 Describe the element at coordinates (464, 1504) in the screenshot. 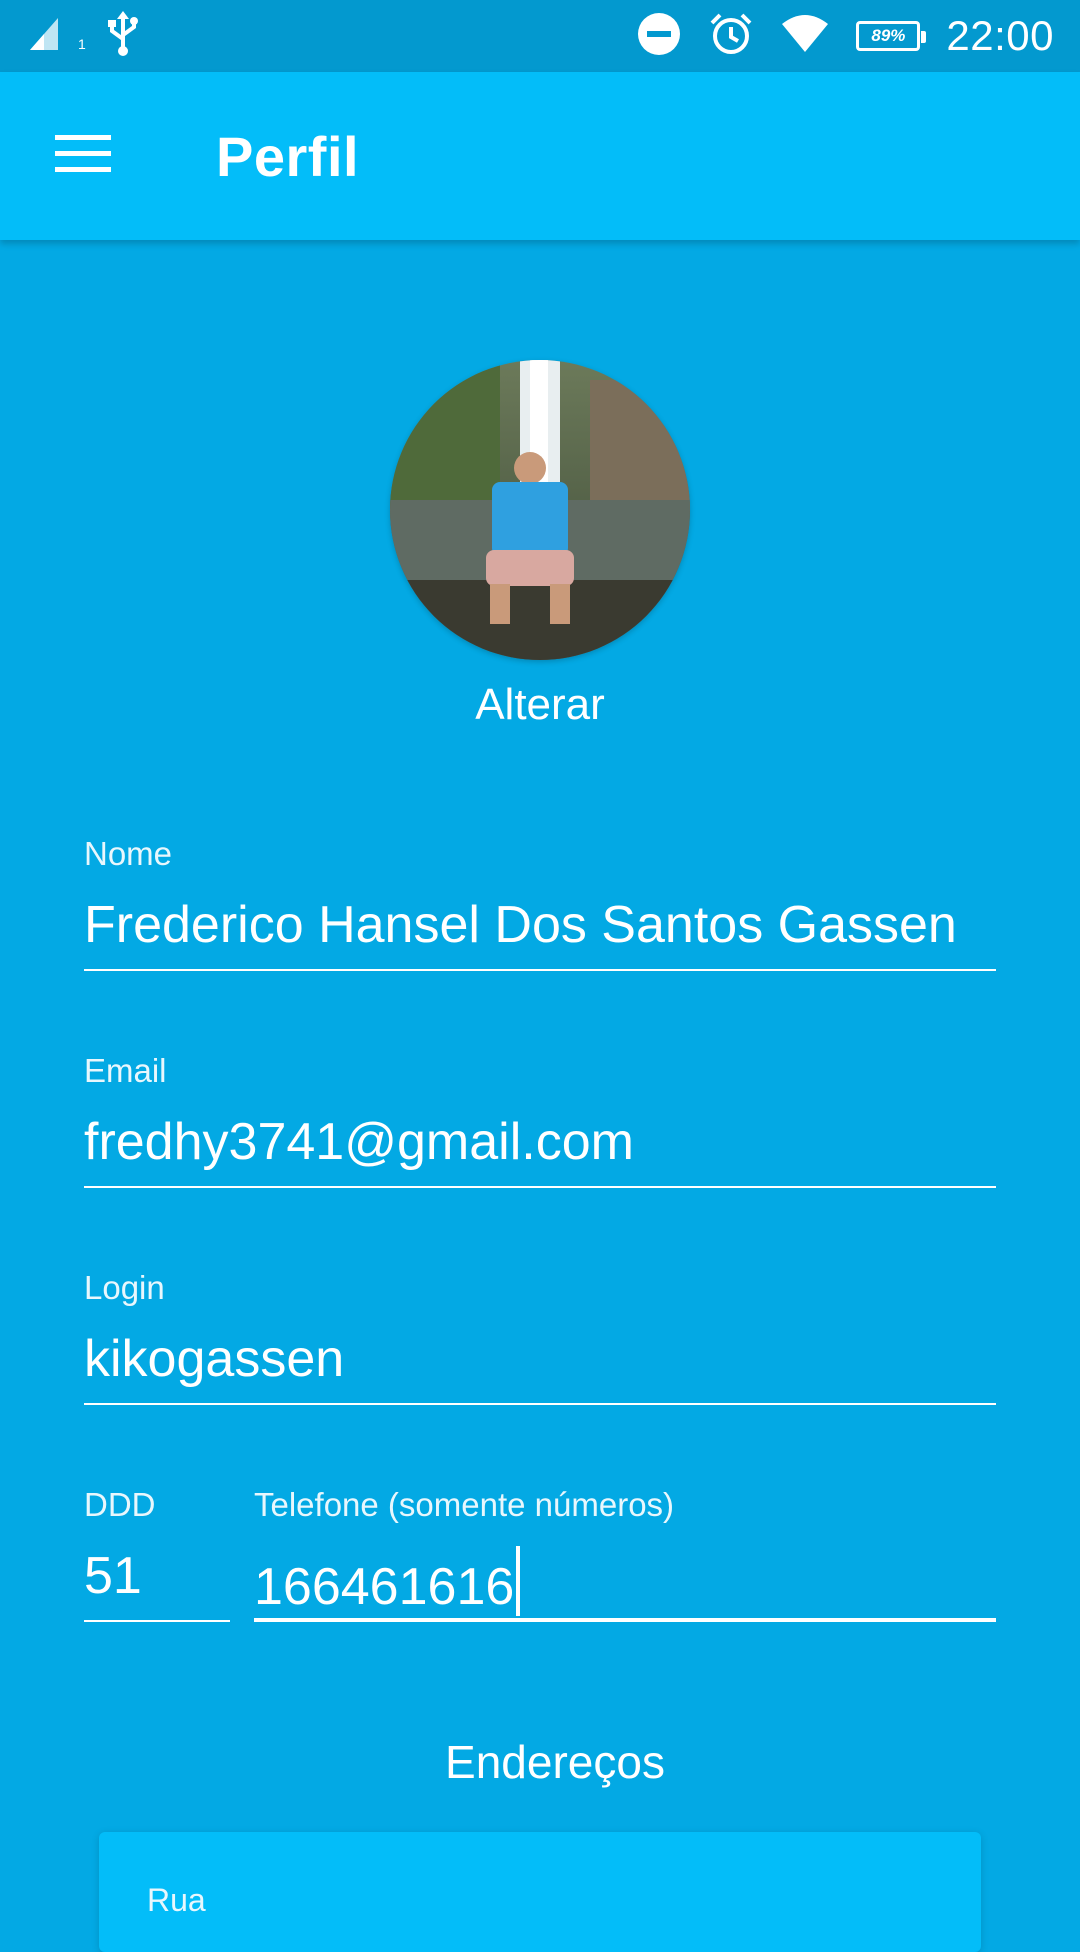

I see `telefone-label: Telefone (somente números)` at that location.